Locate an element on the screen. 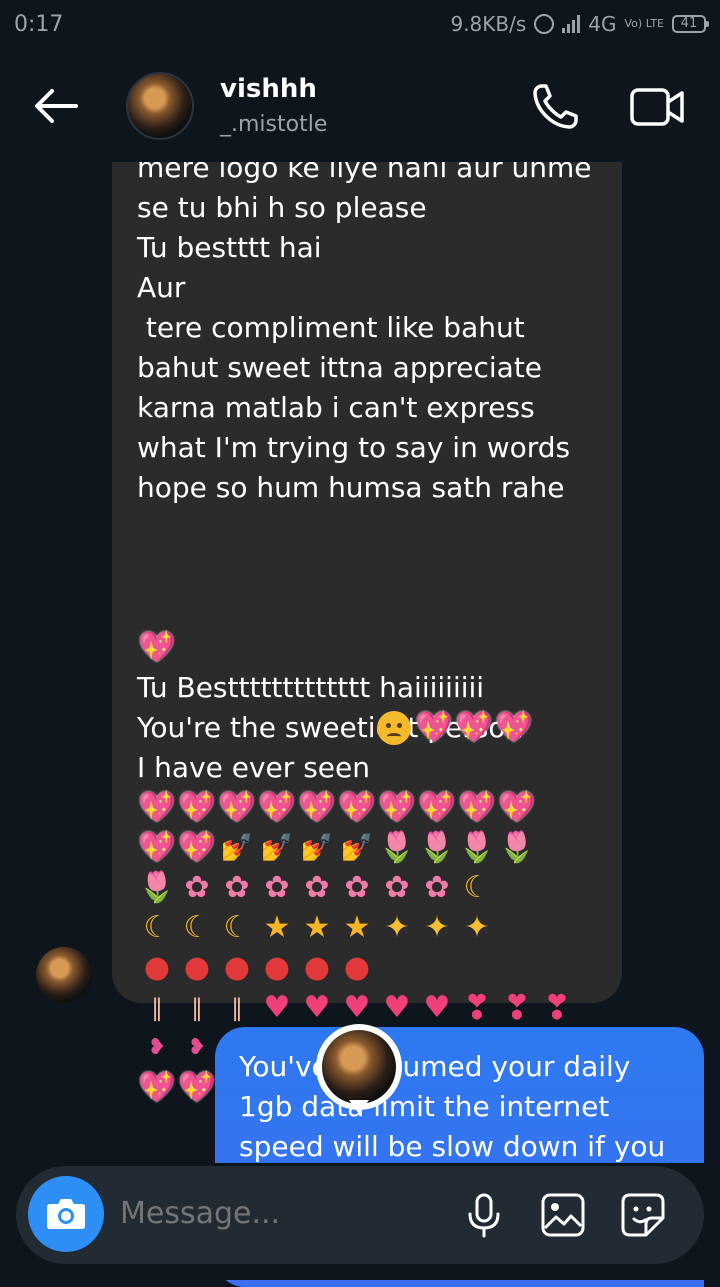 This screenshot has height=1287, width=720. camera-button is located at coordinates (66, 1214).